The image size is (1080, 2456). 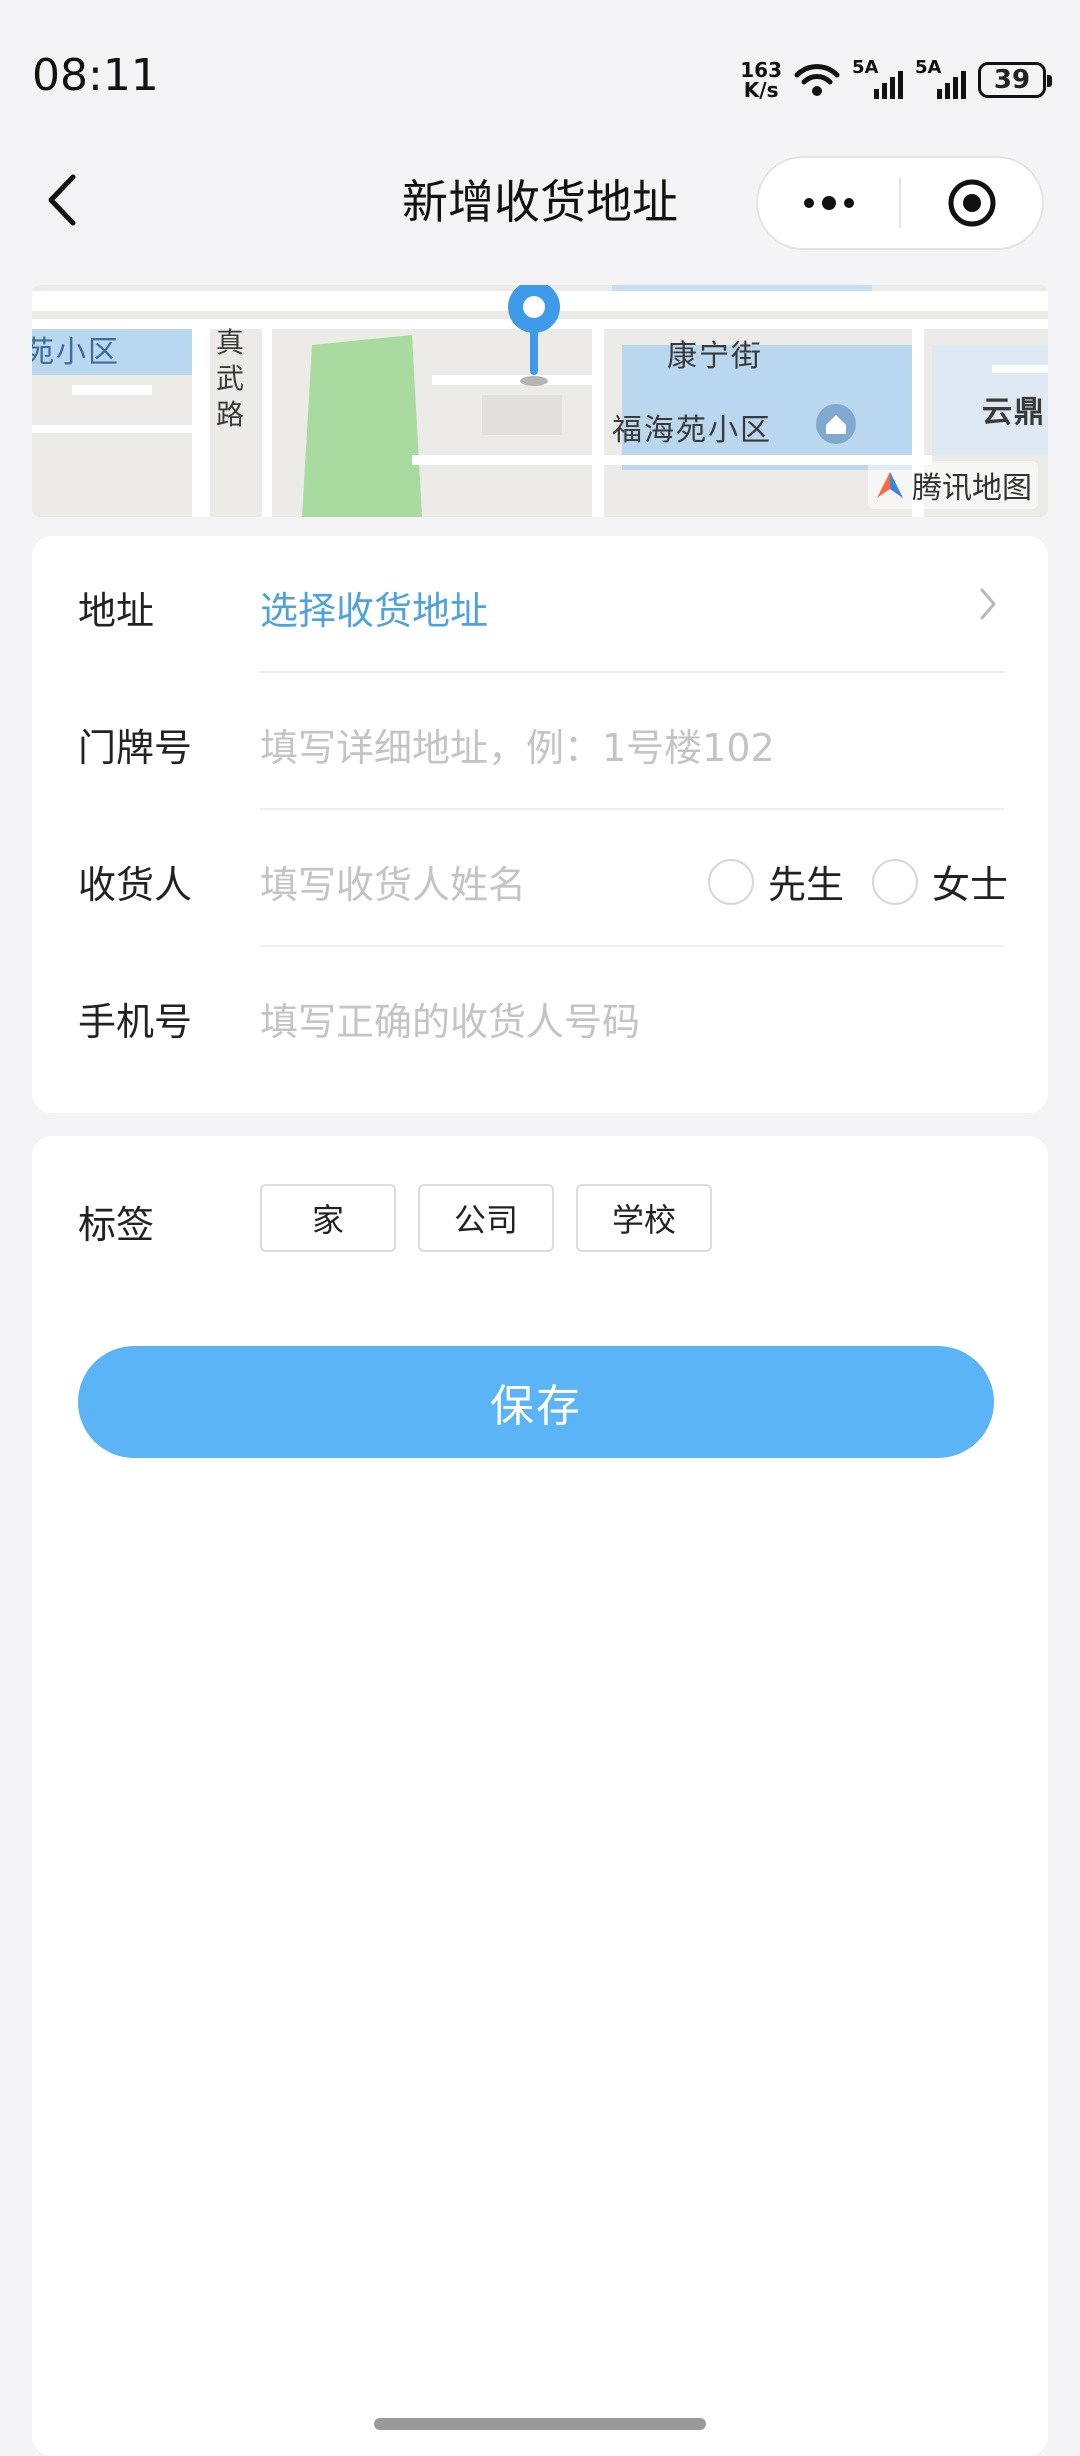 What do you see at coordinates (953, 485) in the screenshot?
I see `map-provider-logo: 腾讯地图` at bounding box center [953, 485].